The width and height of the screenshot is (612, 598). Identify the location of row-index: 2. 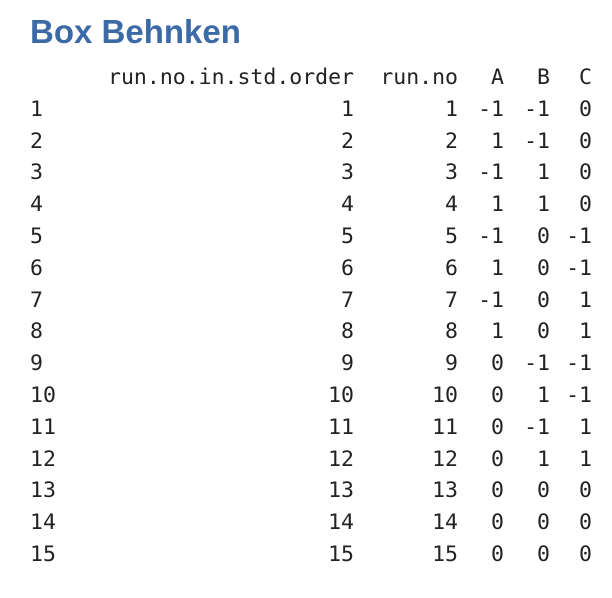
(36, 141).